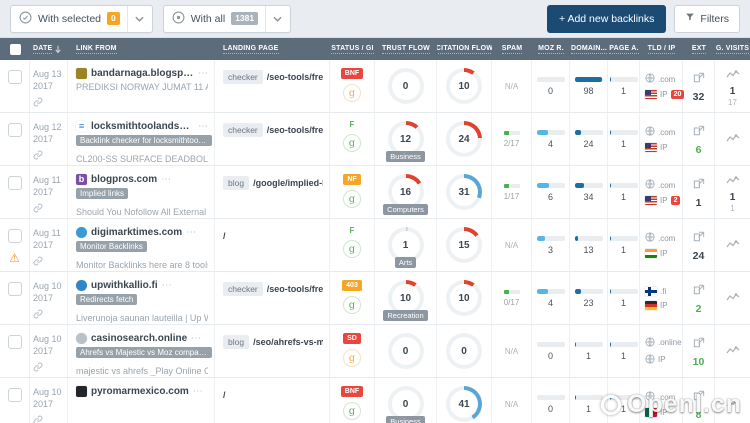 This screenshot has height=423, width=750. Describe the element at coordinates (464, 49) in the screenshot. I see `column-header-label: CITATION FLOW` at that location.